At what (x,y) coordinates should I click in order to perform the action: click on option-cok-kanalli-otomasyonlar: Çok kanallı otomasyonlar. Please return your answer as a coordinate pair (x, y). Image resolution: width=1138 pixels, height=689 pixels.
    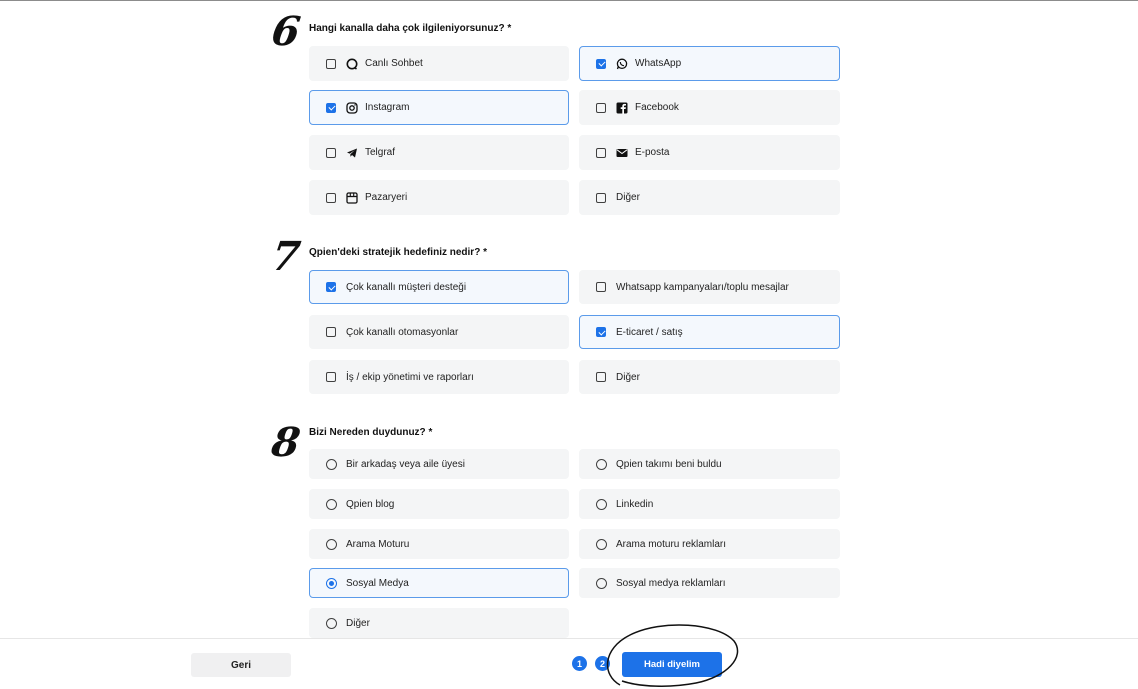
    Looking at the image, I should click on (439, 332).